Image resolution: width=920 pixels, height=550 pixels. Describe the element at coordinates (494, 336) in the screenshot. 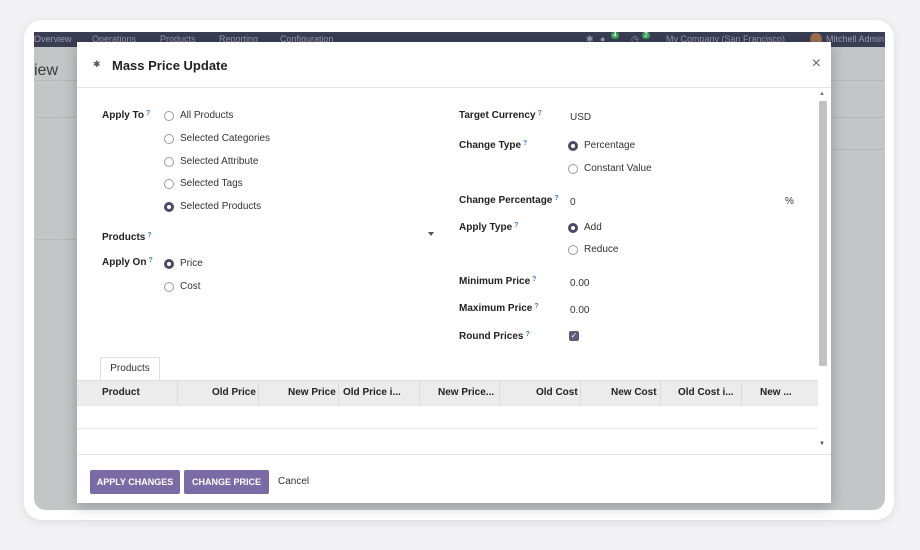

I see `round-prices-label: Round Prices?` at that location.